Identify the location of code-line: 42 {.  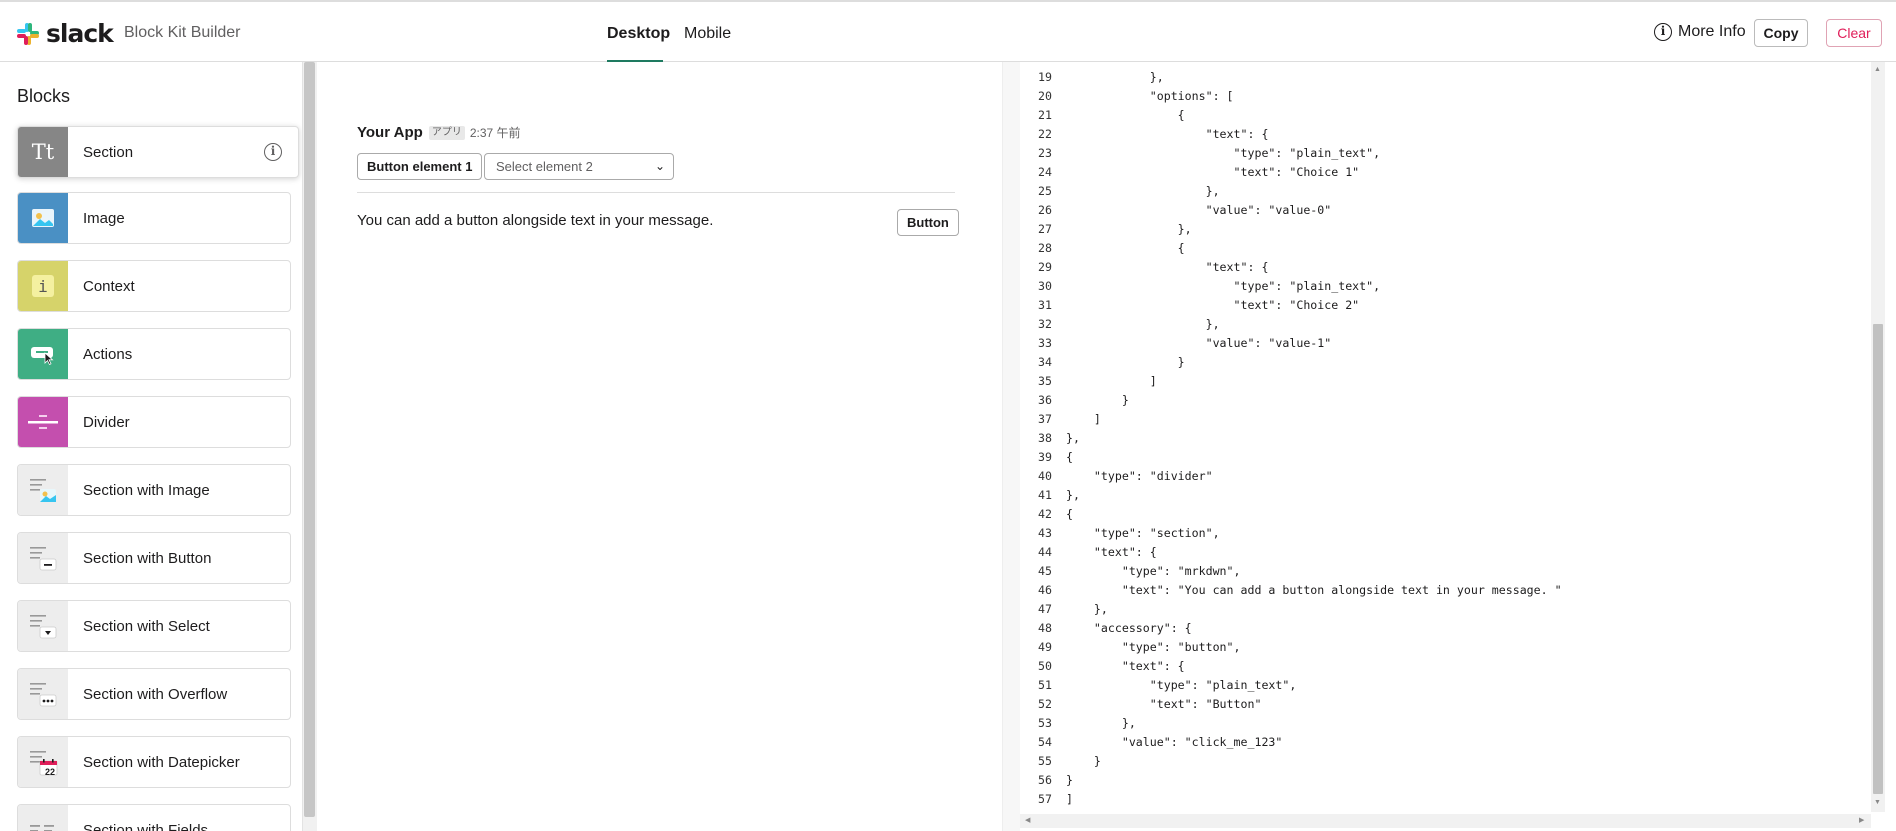
(1291, 514).